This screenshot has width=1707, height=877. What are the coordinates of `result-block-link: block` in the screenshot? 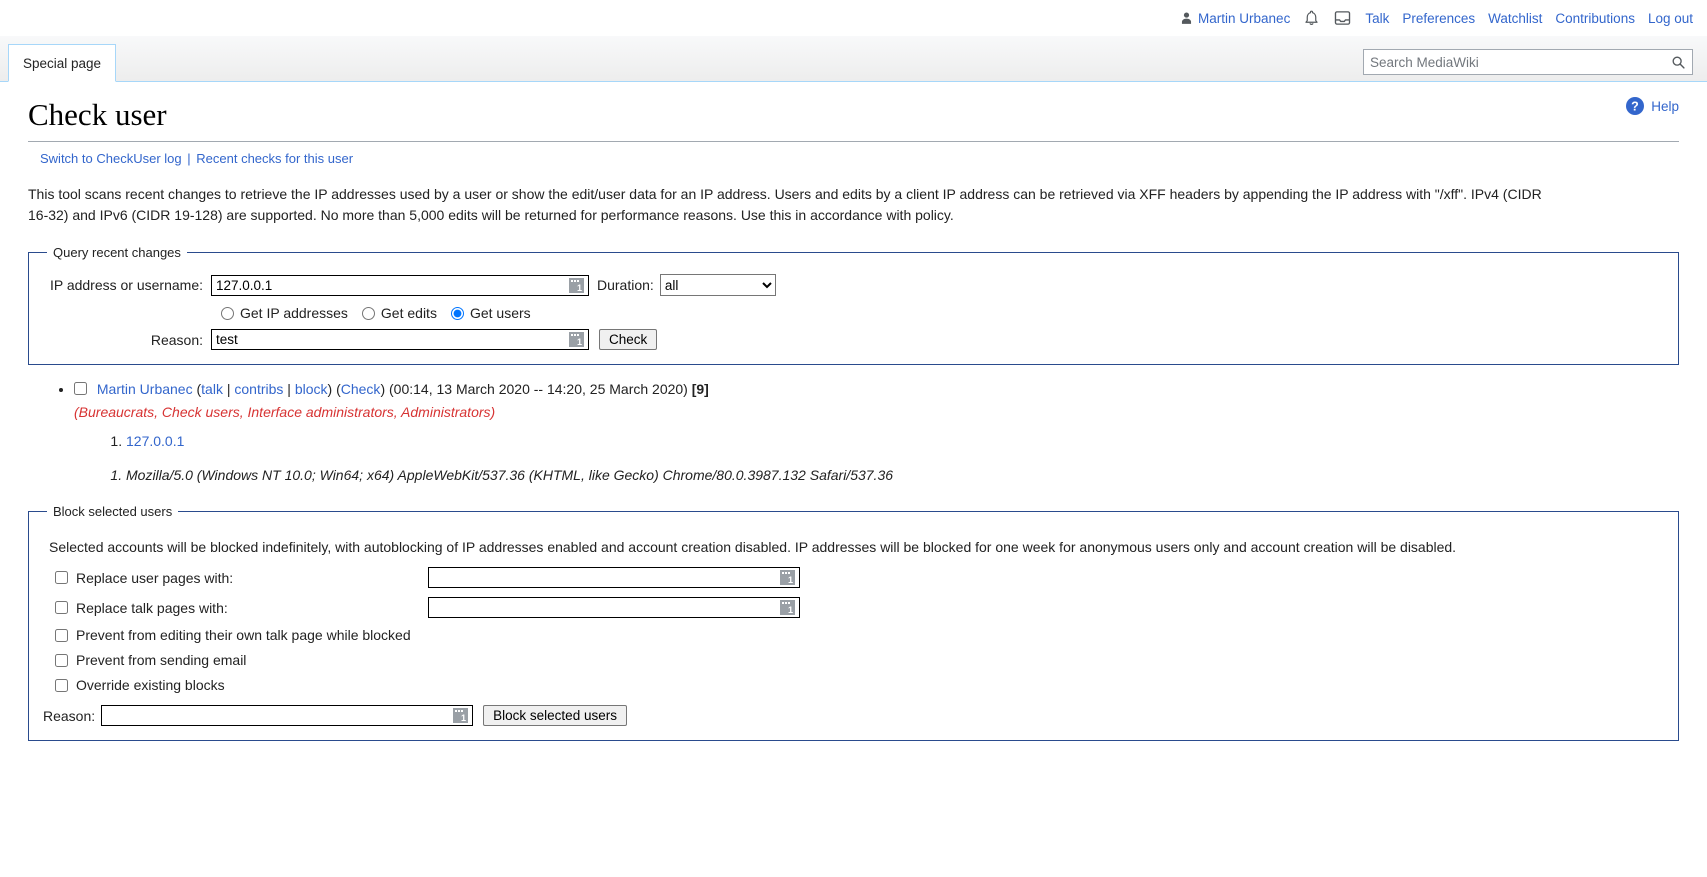 It's located at (311, 389).